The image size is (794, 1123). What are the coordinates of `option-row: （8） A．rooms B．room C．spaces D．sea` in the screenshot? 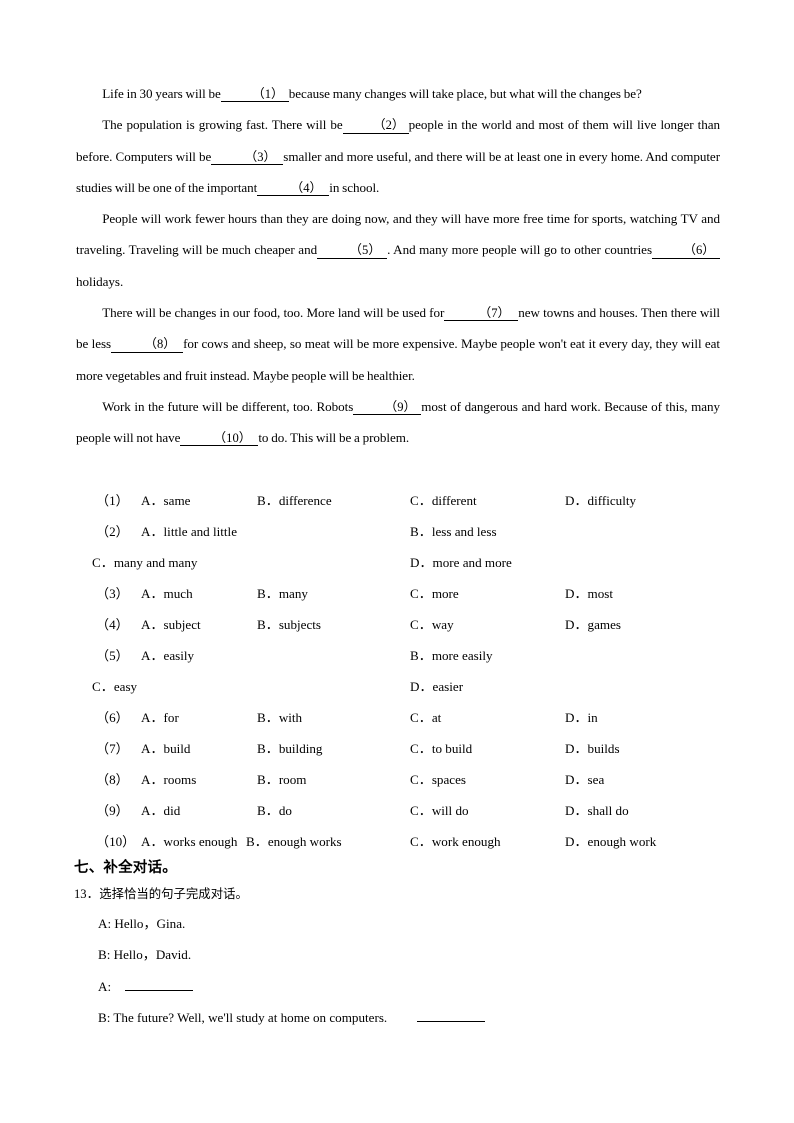 It's located at (406, 779).